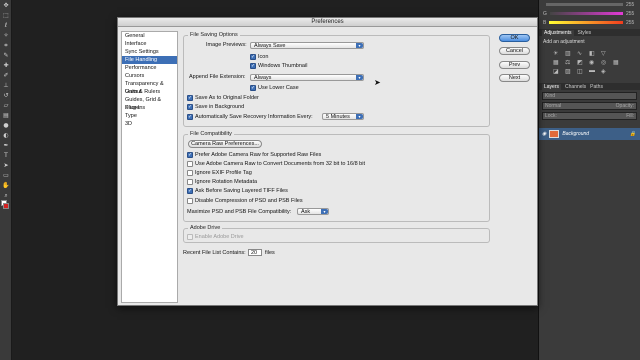 The width and height of the screenshot is (640, 360). What do you see at coordinates (255, 252) in the screenshot?
I see `recent-files-input: 20` at bounding box center [255, 252].